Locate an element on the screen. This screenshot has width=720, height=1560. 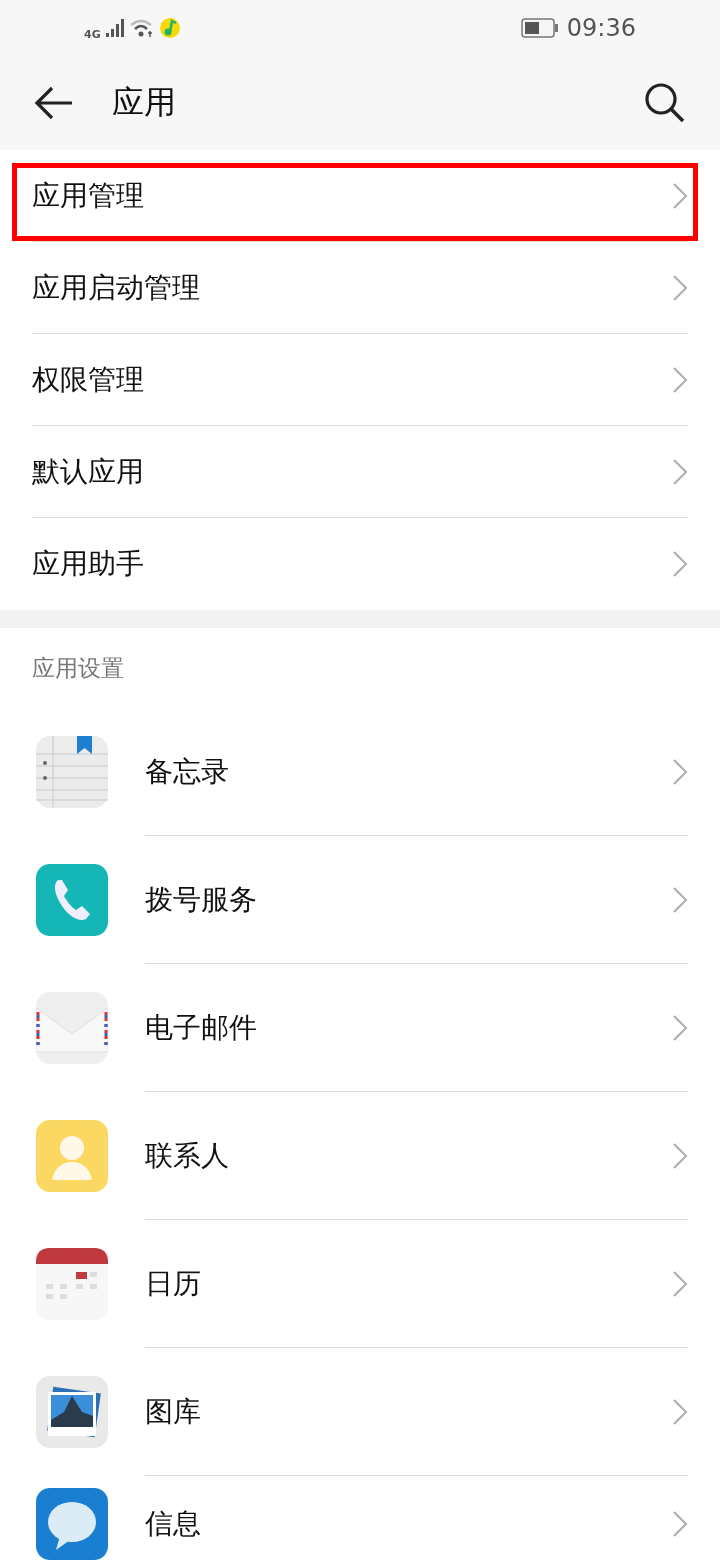
menu-item: 应用启动管理 is located at coordinates (360, 288).